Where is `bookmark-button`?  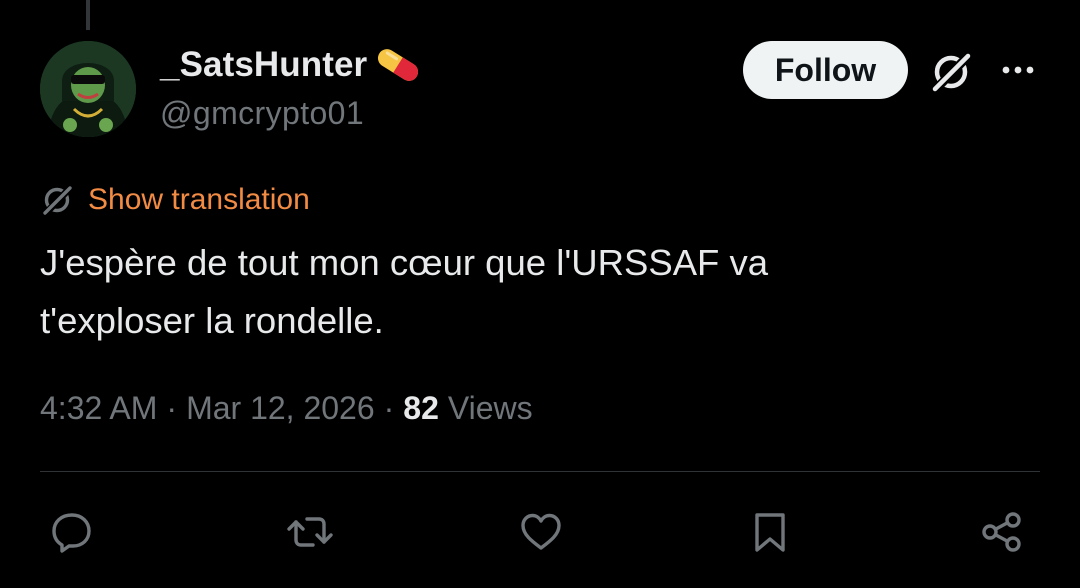 bookmark-button is located at coordinates (770, 532).